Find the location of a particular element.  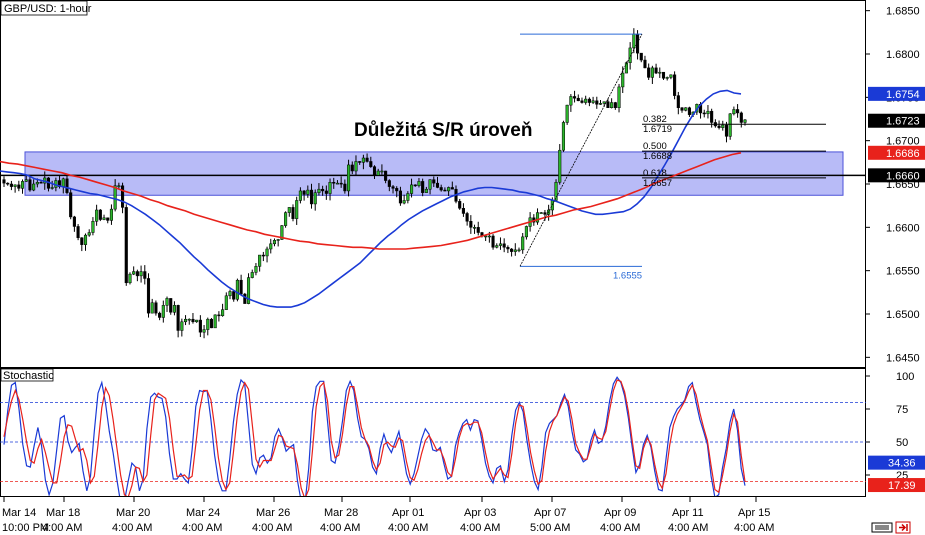

sr-annotation: Důležitá S/R úroveň is located at coordinates (443, 130).